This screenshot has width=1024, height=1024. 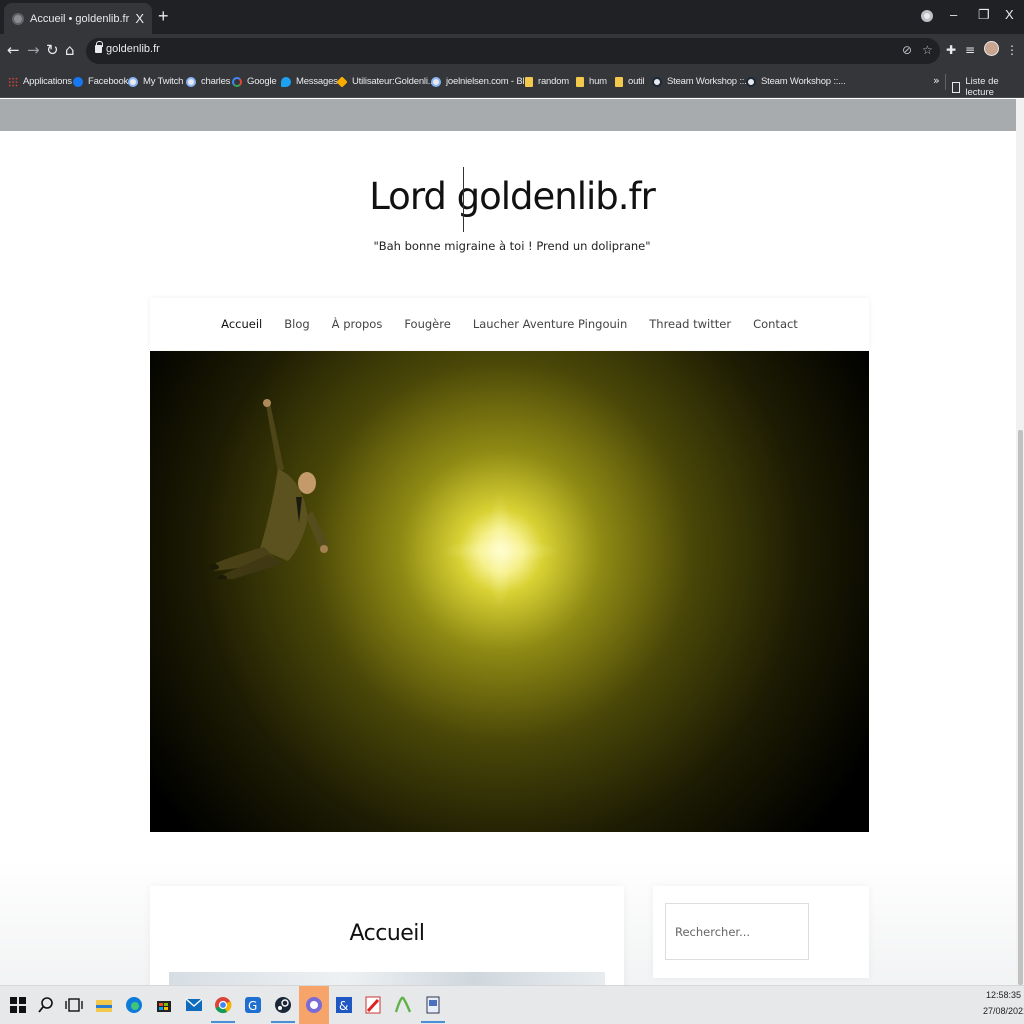 What do you see at coordinates (194, 1005) in the screenshot?
I see `mail-icon` at bounding box center [194, 1005].